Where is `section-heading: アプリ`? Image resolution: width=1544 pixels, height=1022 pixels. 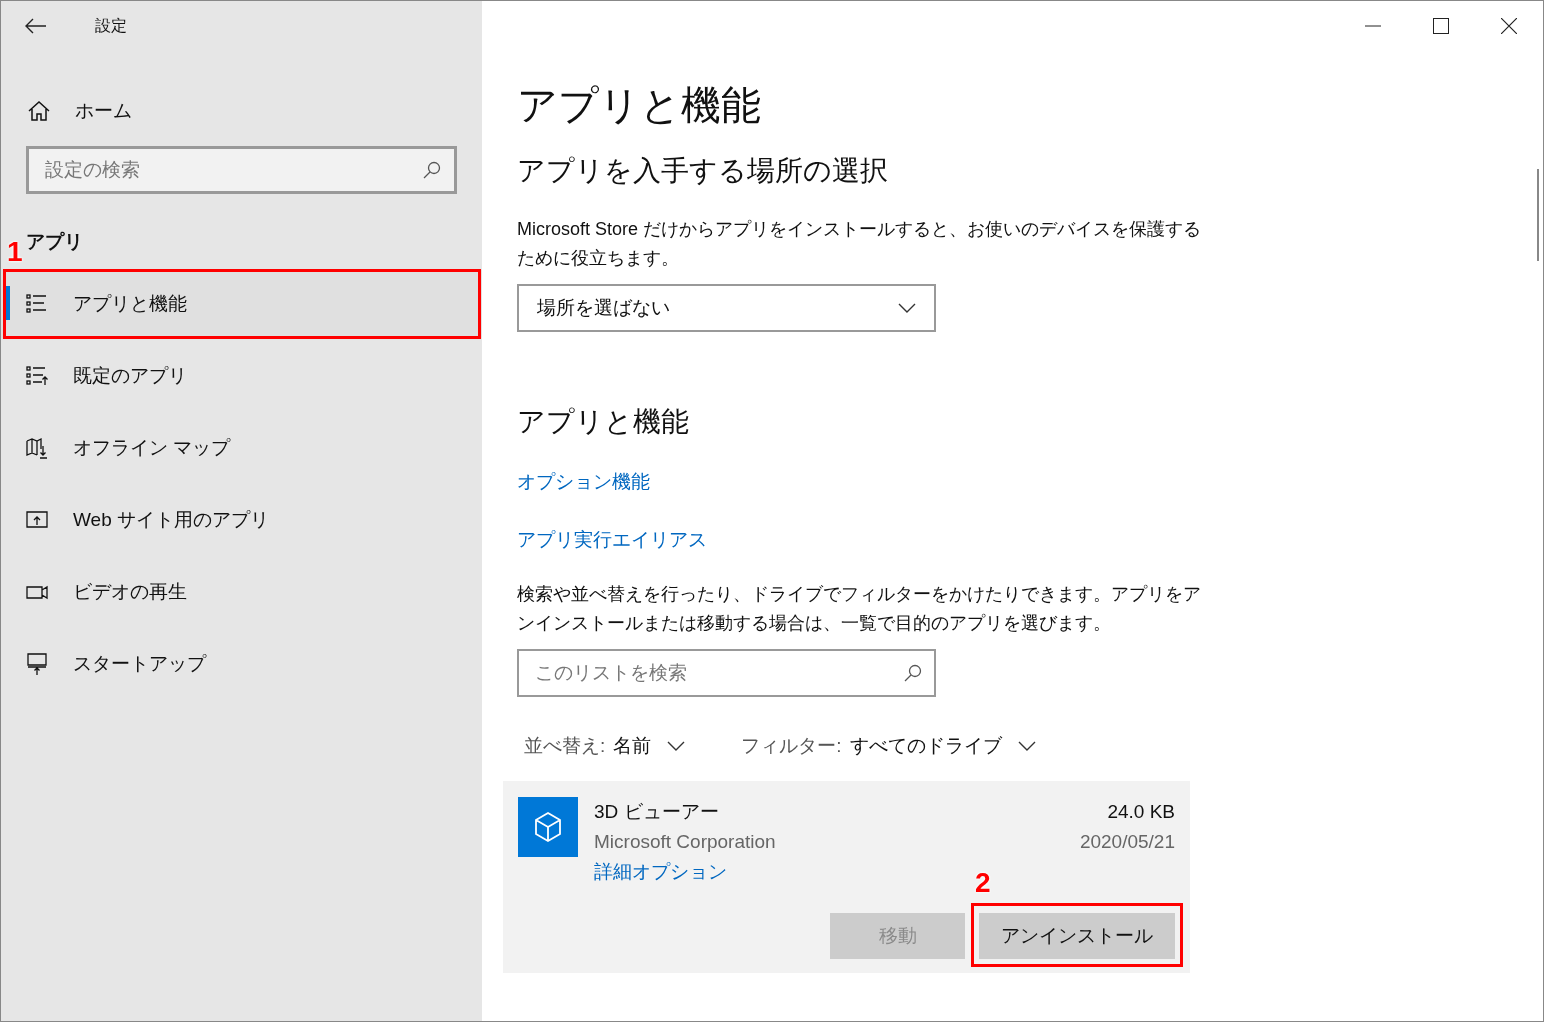 section-heading: アプリ is located at coordinates (54, 241).